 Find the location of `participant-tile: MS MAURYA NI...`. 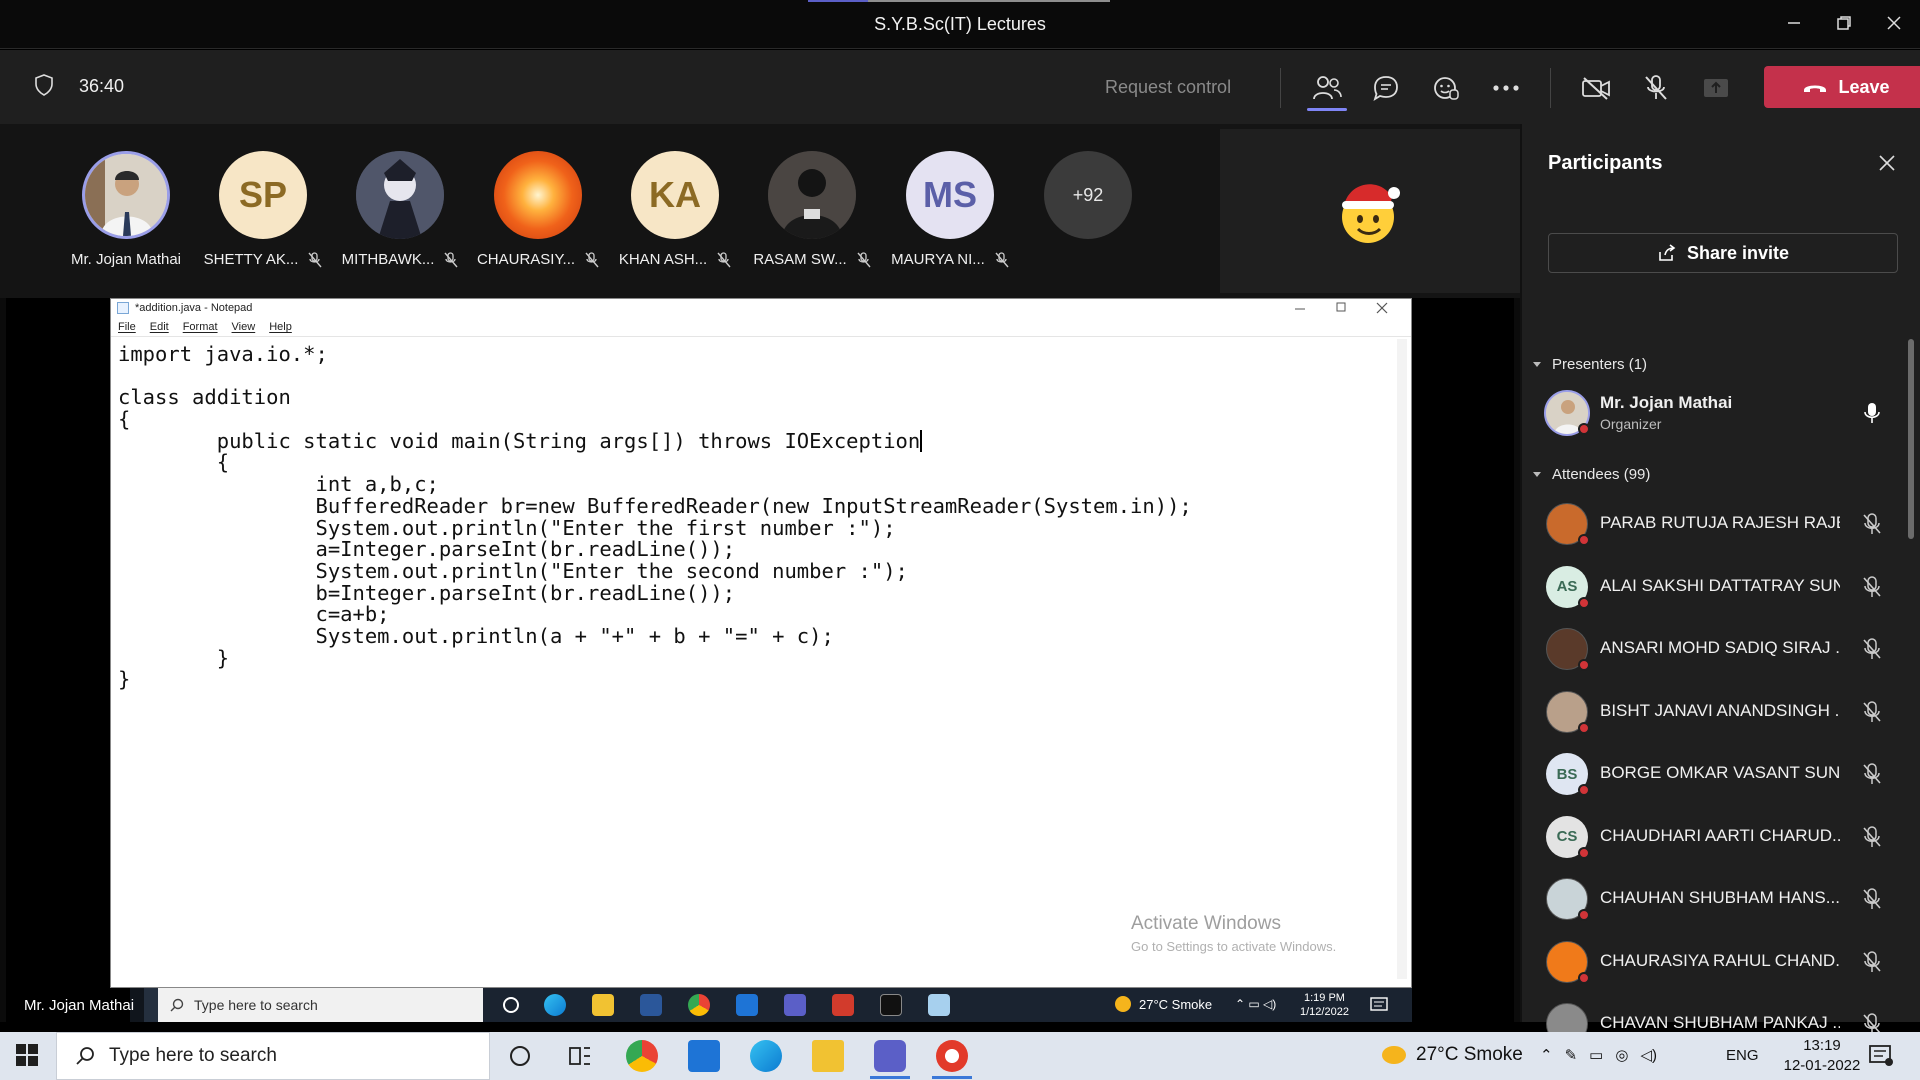

participant-tile: MS MAURYA NI... is located at coordinates (950, 209).